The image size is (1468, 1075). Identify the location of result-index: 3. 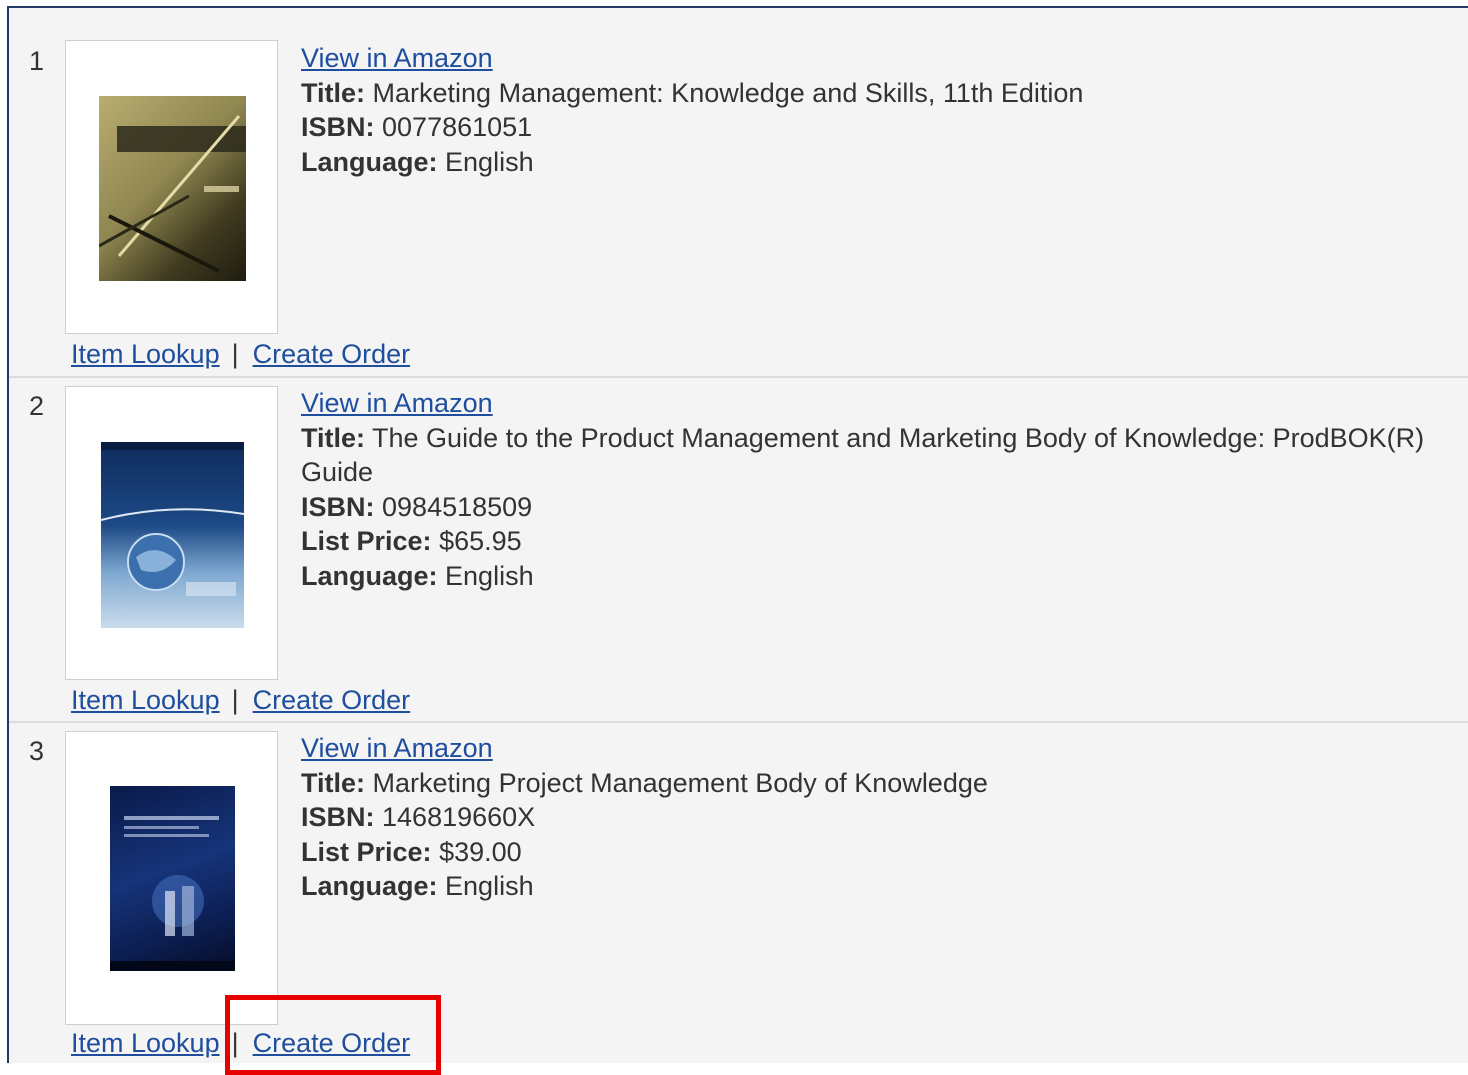
(37, 751).